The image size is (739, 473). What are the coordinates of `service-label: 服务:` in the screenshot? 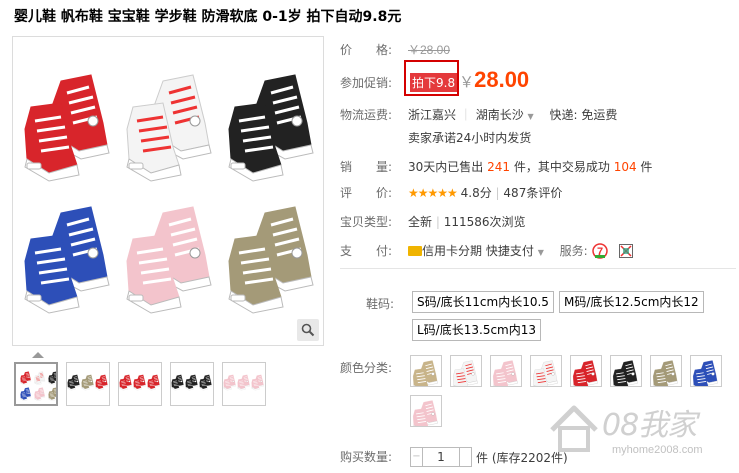 It's located at (573, 251).